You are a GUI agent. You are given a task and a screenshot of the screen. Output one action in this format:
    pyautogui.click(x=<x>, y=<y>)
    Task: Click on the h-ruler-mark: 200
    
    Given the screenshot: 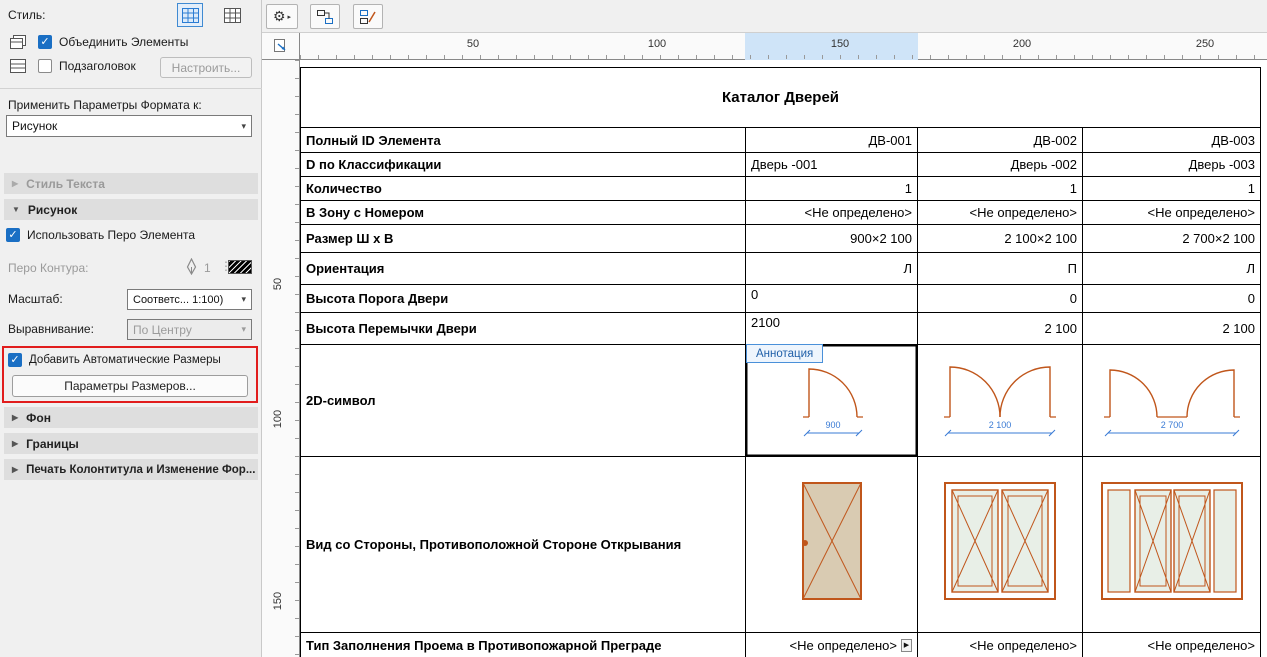 What is the action you would take?
    pyautogui.click(x=1022, y=44)
    